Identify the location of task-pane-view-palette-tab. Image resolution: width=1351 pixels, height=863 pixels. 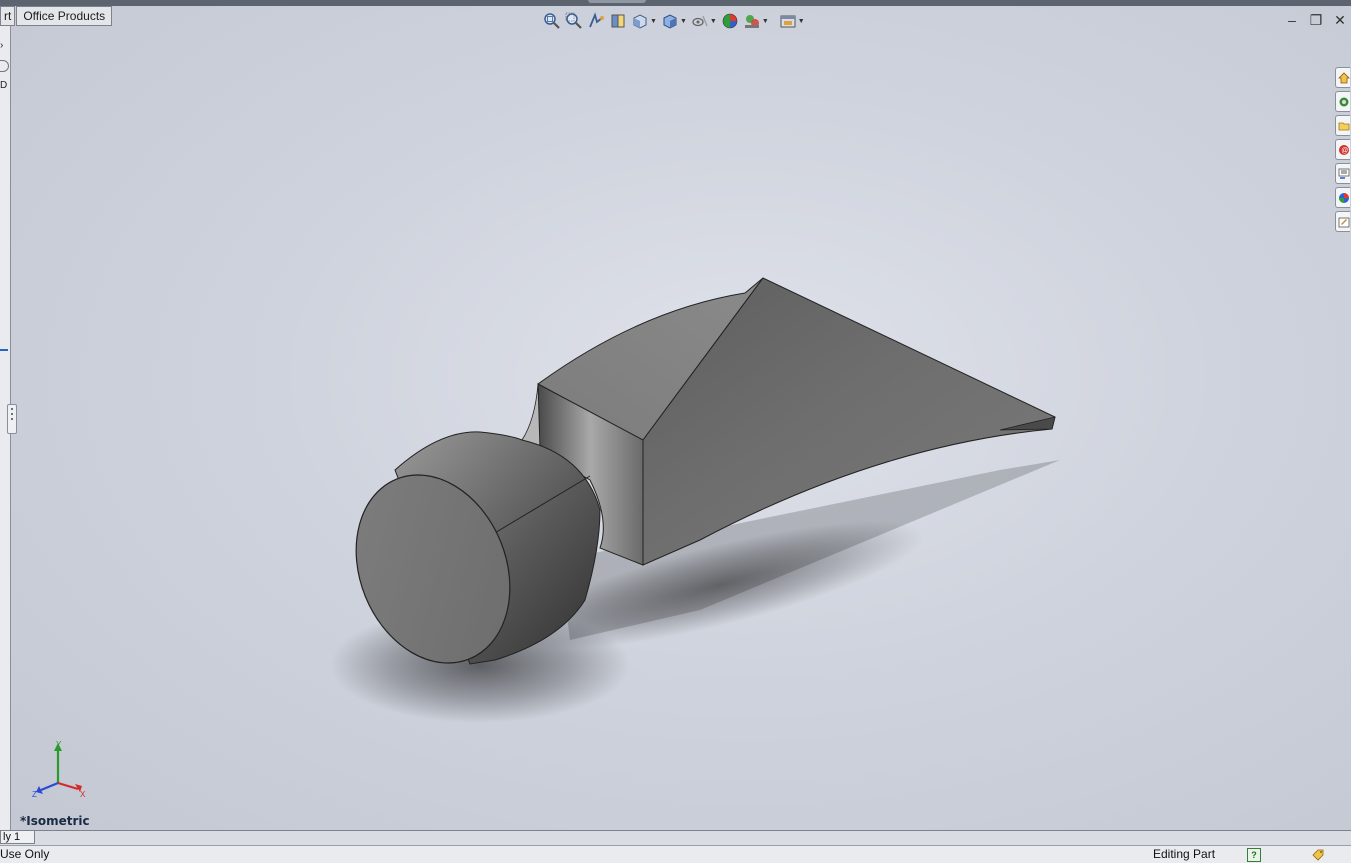
(1342, 173).